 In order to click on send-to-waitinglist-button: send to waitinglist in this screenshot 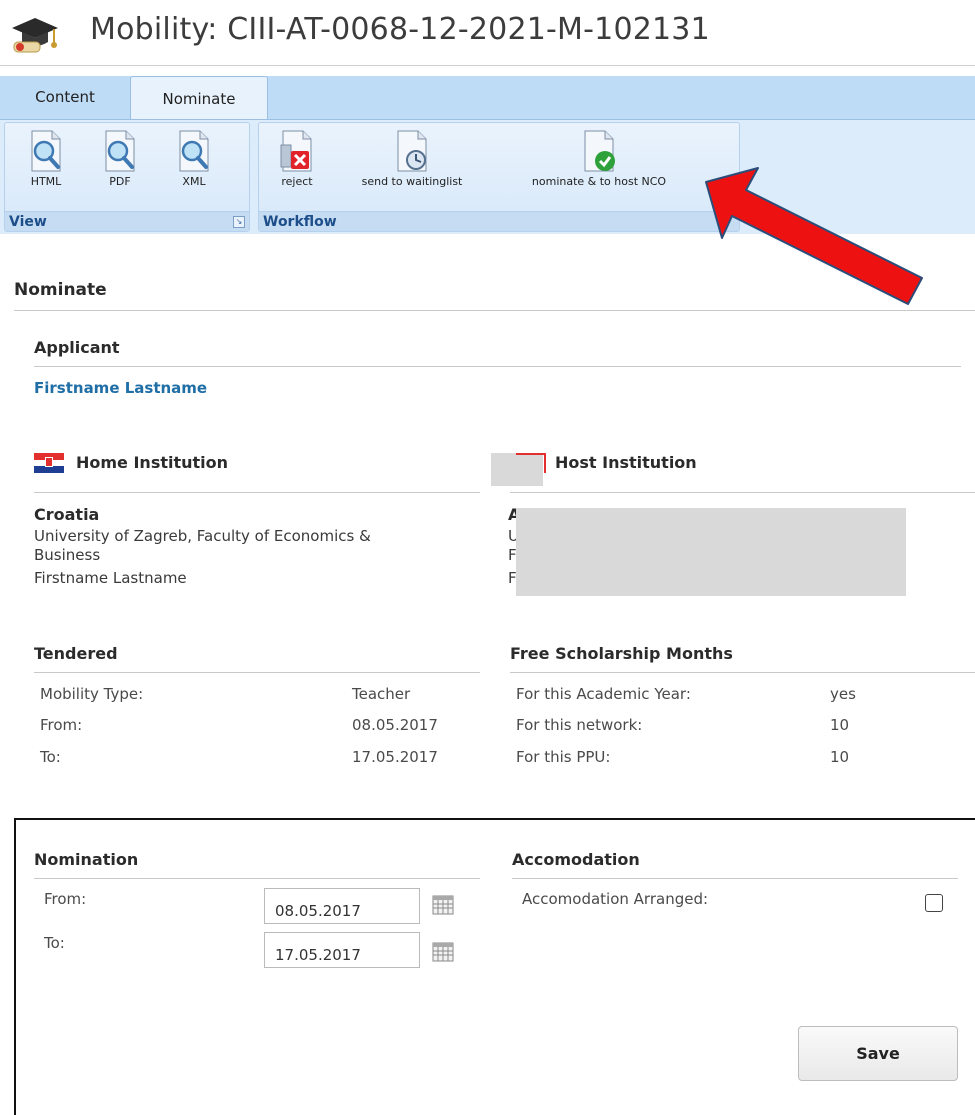, I will do `click(412, 158)`.